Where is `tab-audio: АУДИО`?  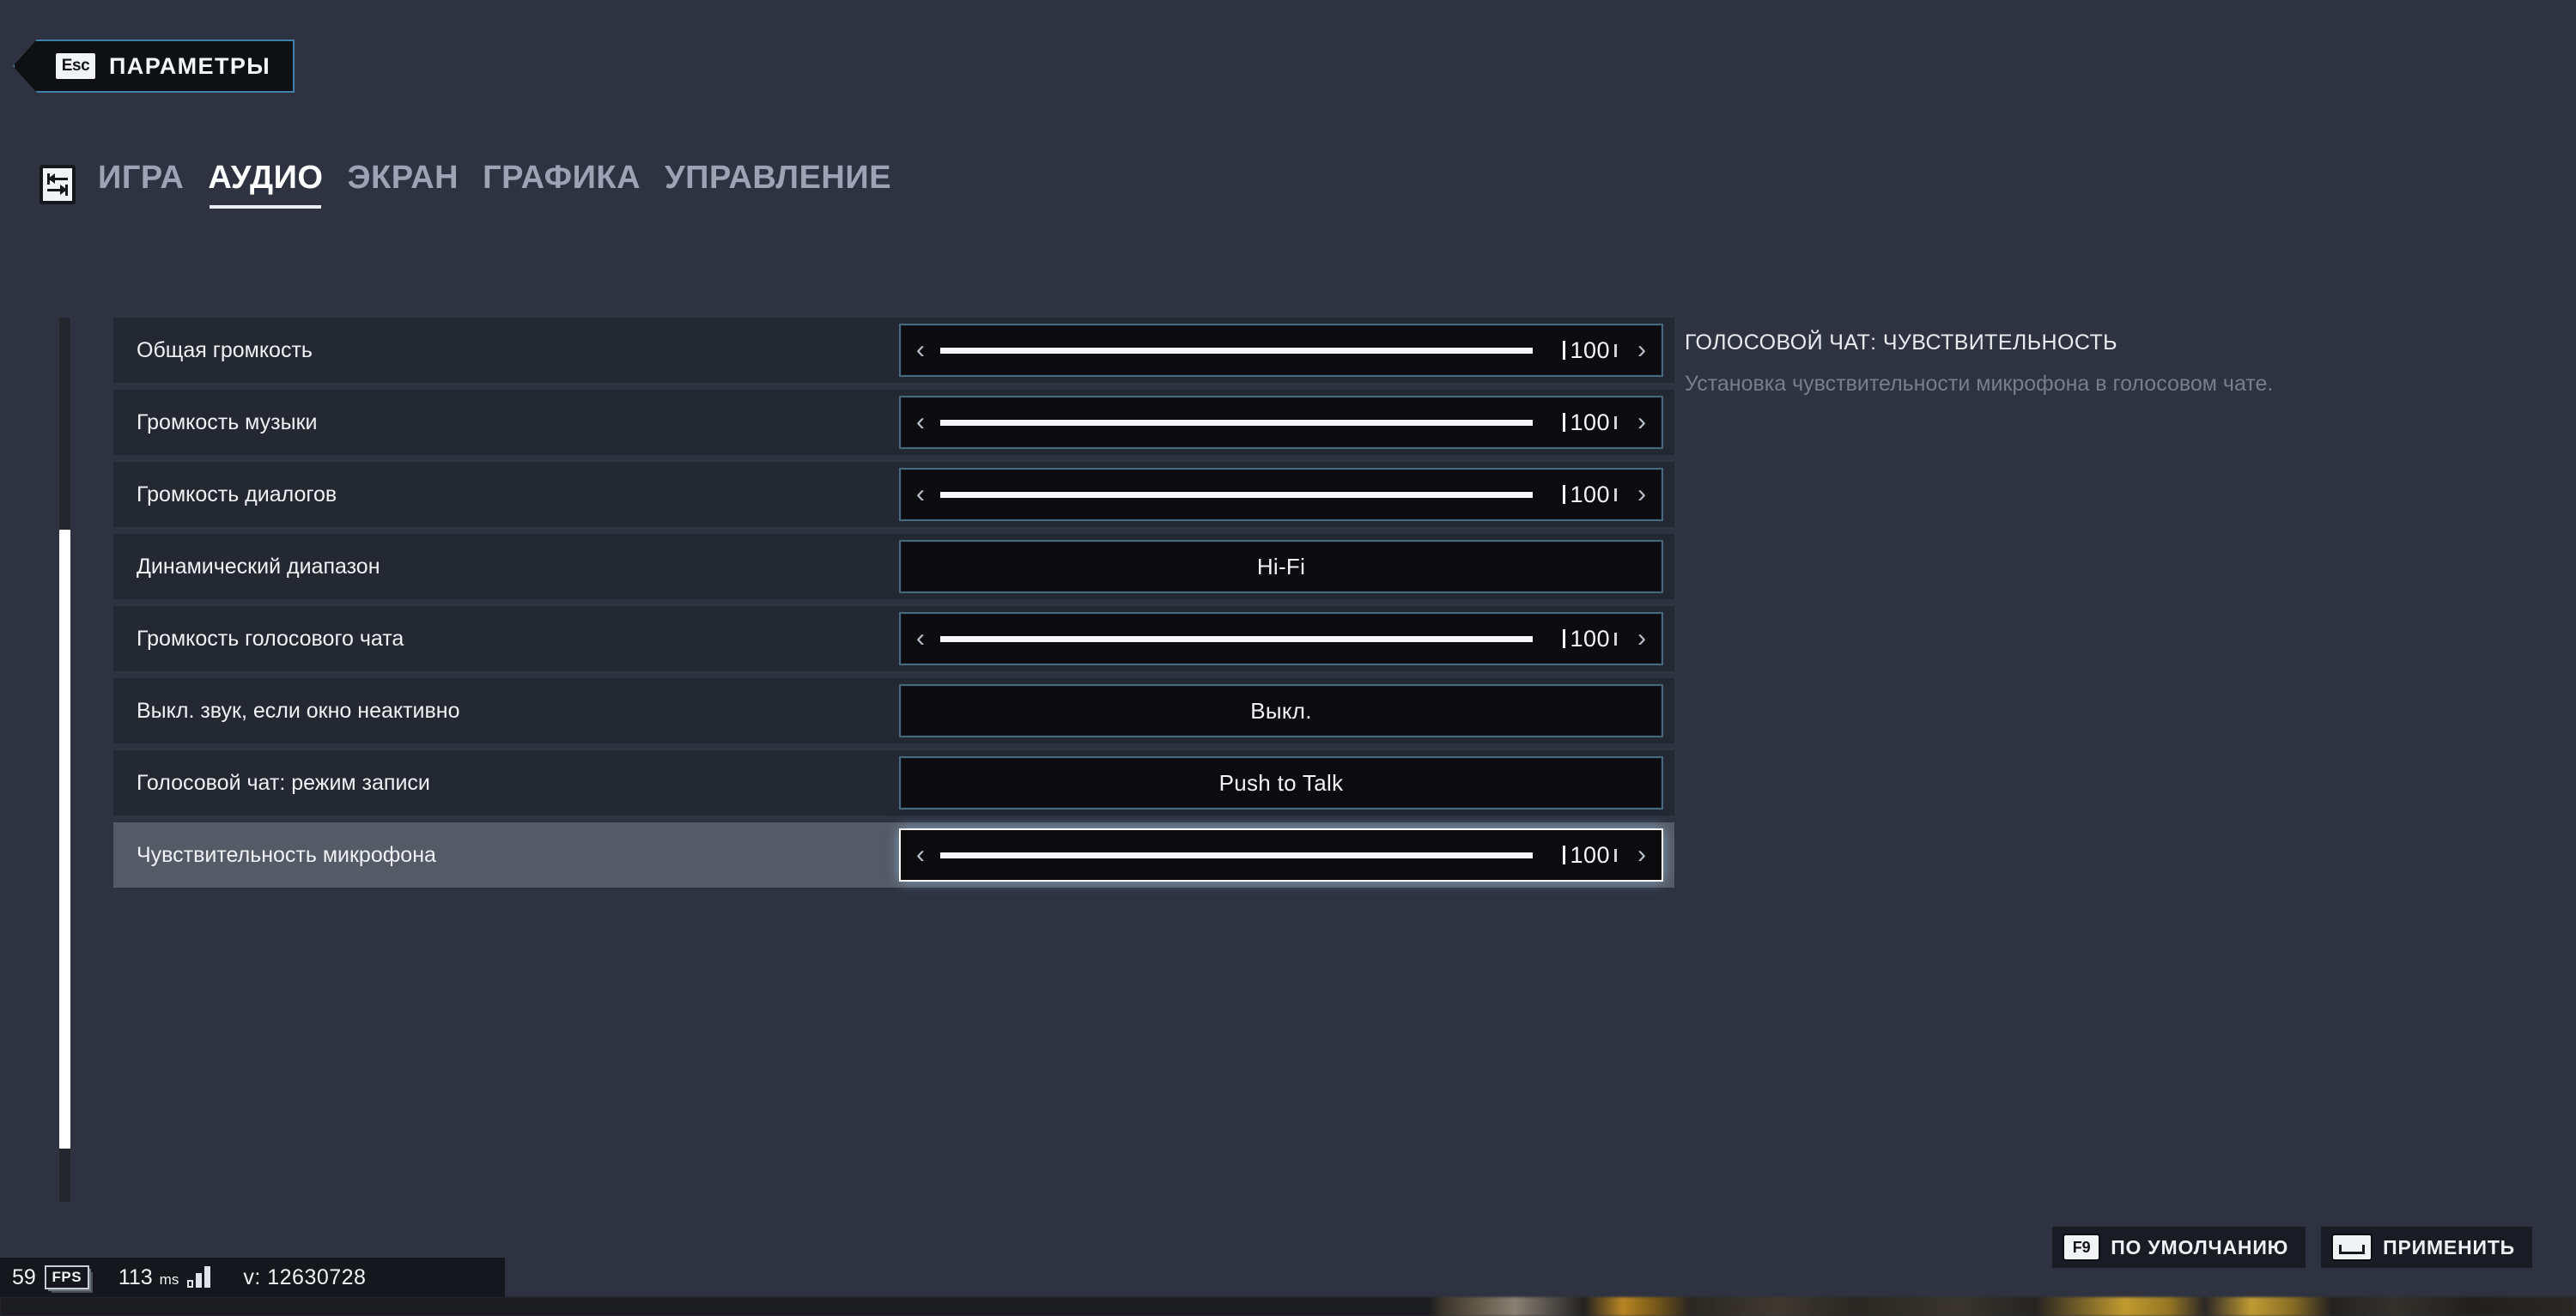
tab-audio: АУДИО is located at coordinates (265, 184).